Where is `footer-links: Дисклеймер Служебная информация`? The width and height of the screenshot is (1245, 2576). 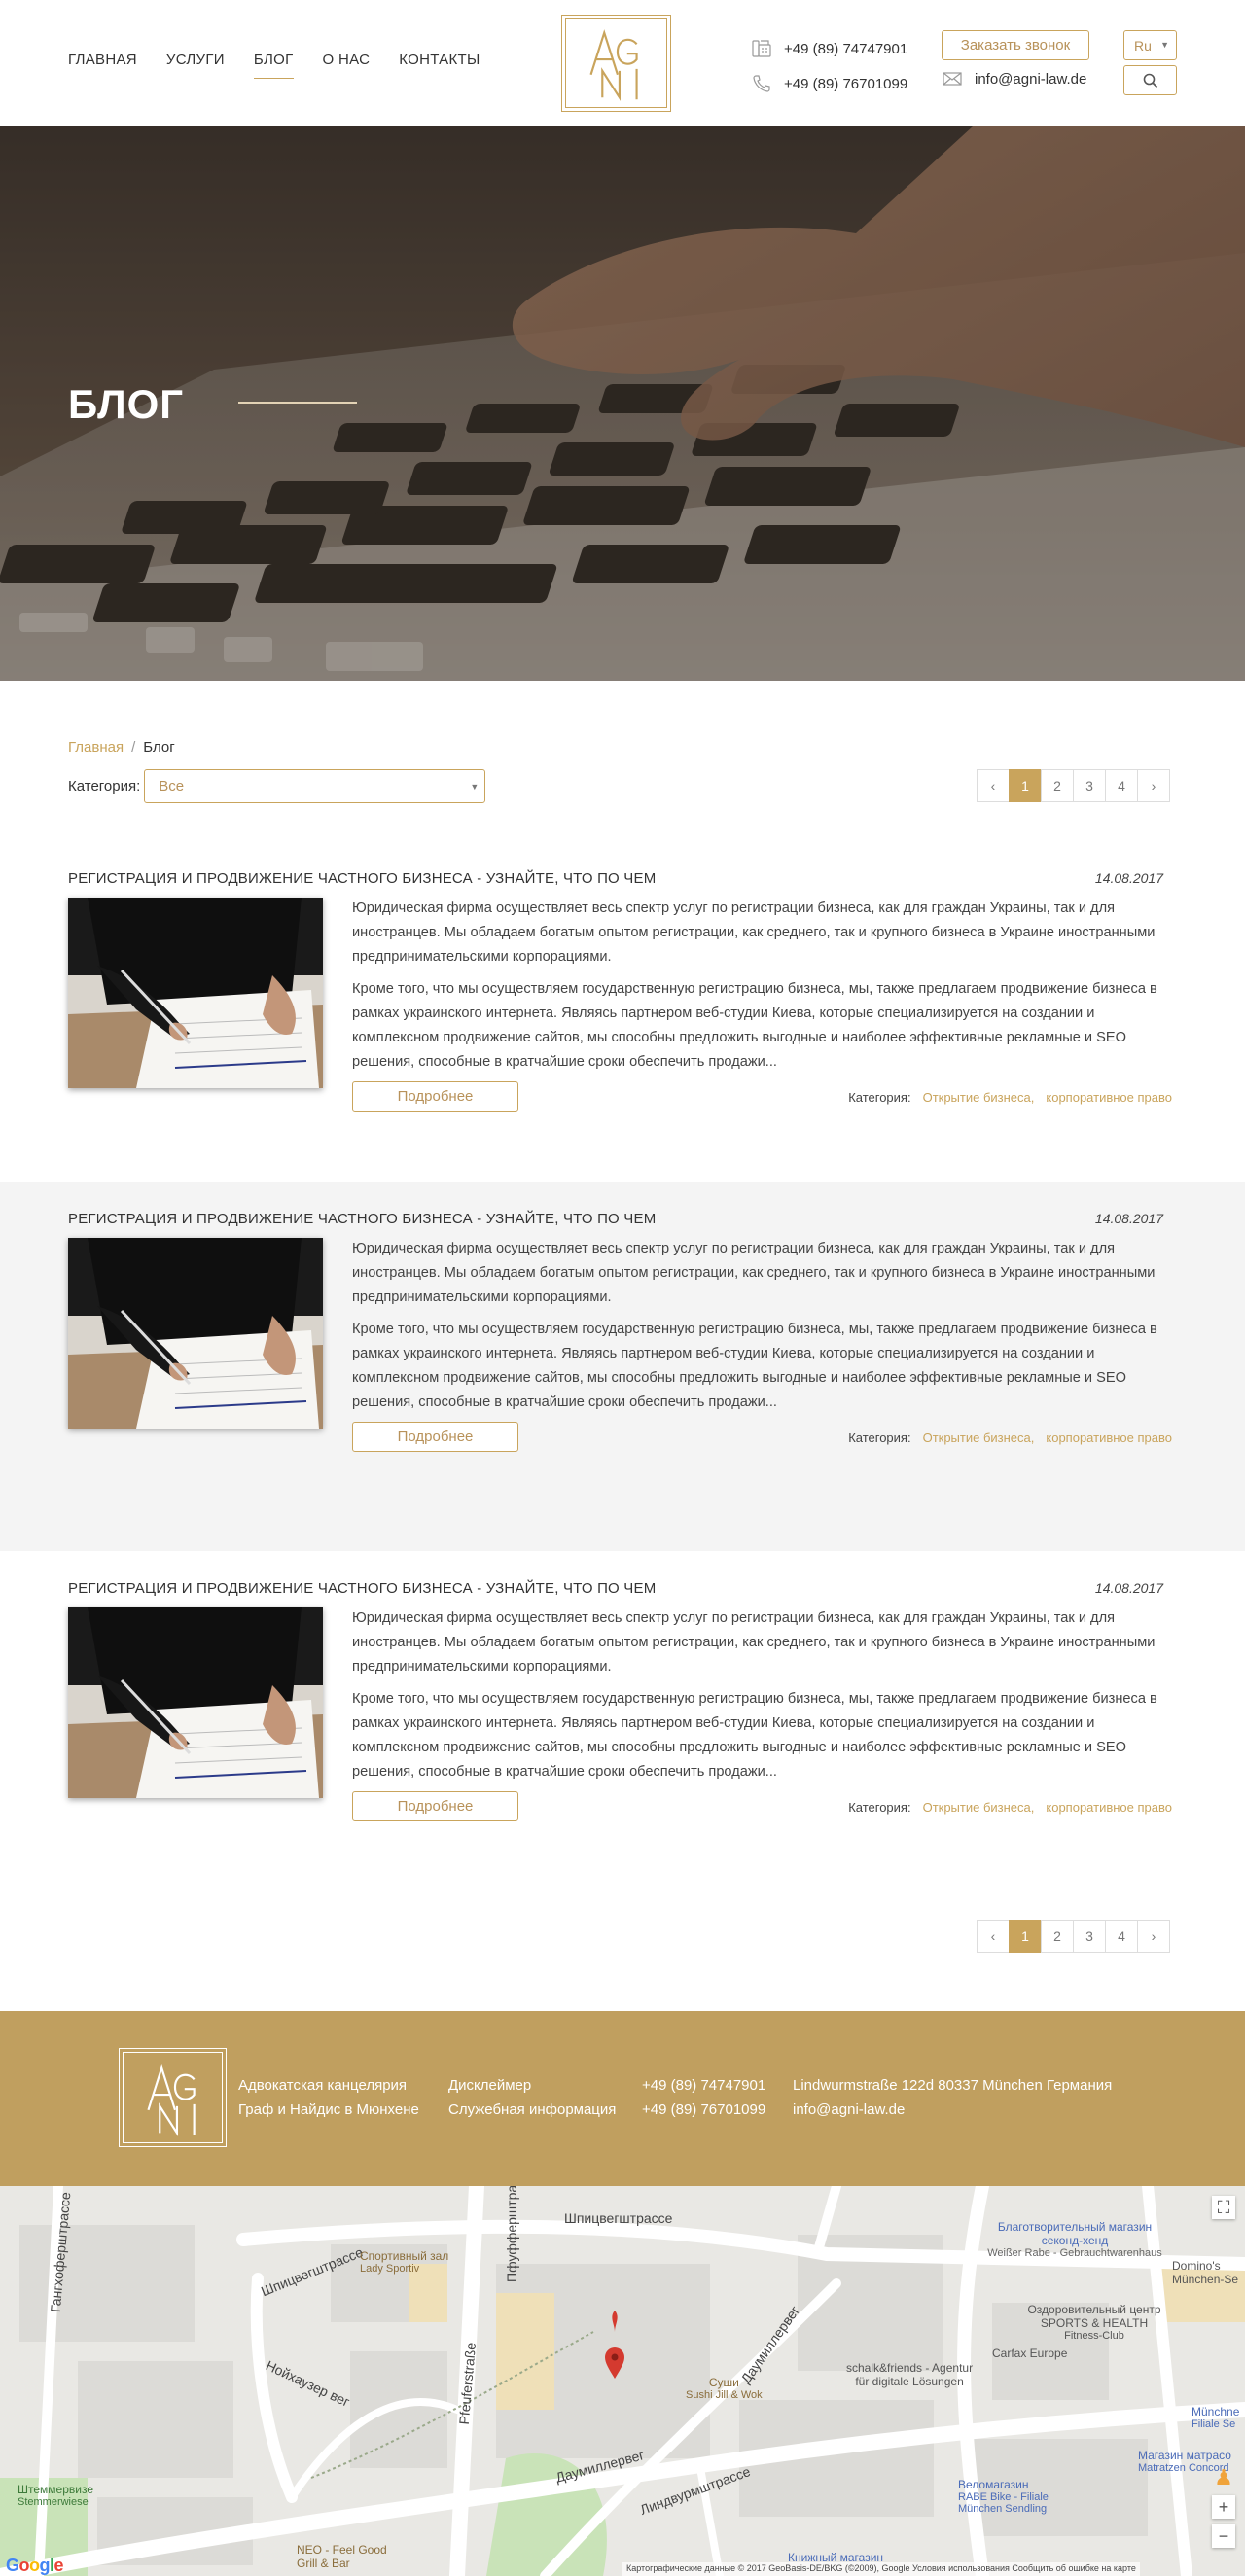 footer-links: Дисклеймер Служебная информация is located at coordinates (532, 2097).